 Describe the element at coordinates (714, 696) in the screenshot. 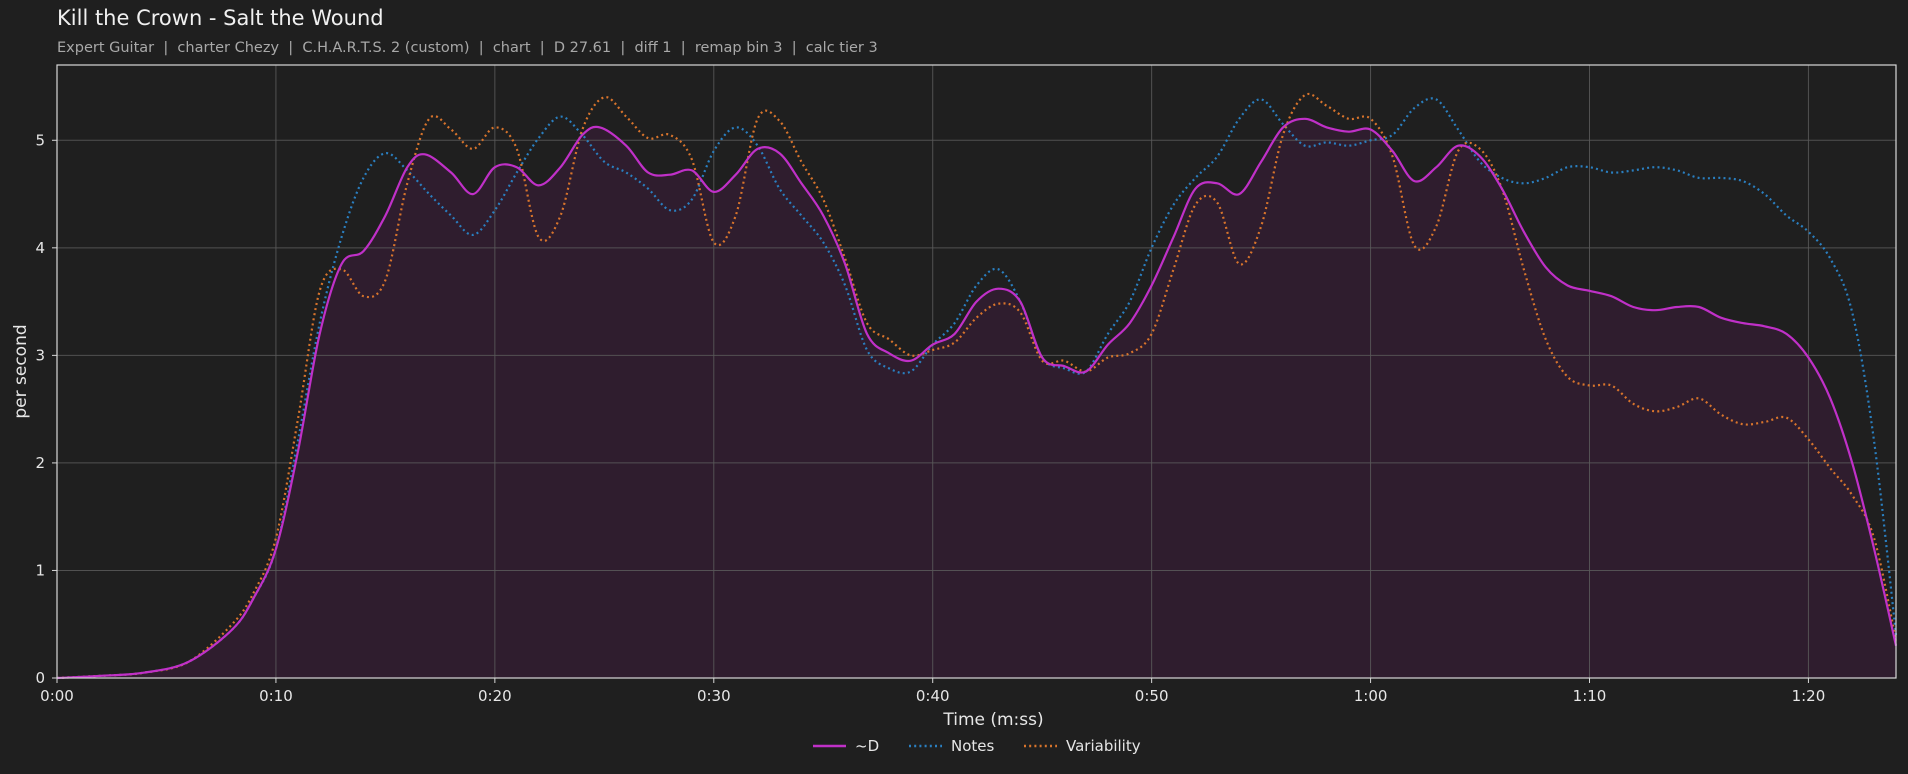

I see `x-tick-label-3: 0:30` at that location.